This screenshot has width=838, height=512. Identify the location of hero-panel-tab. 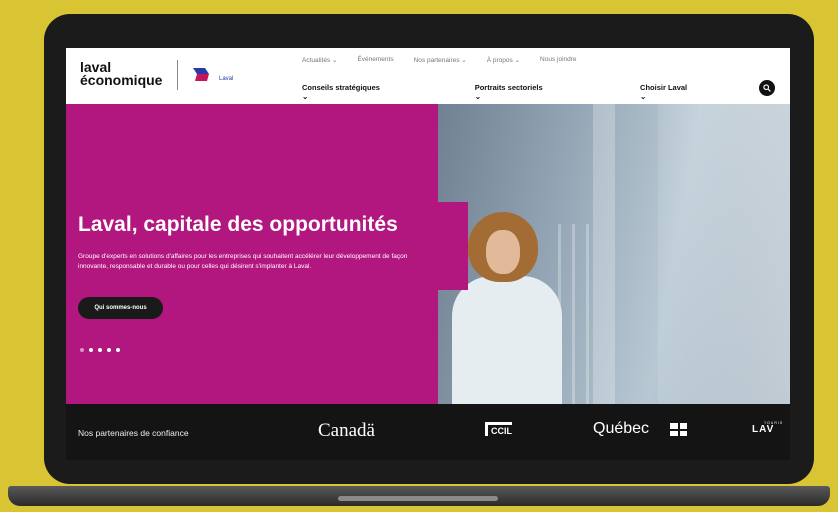
(453, 246).